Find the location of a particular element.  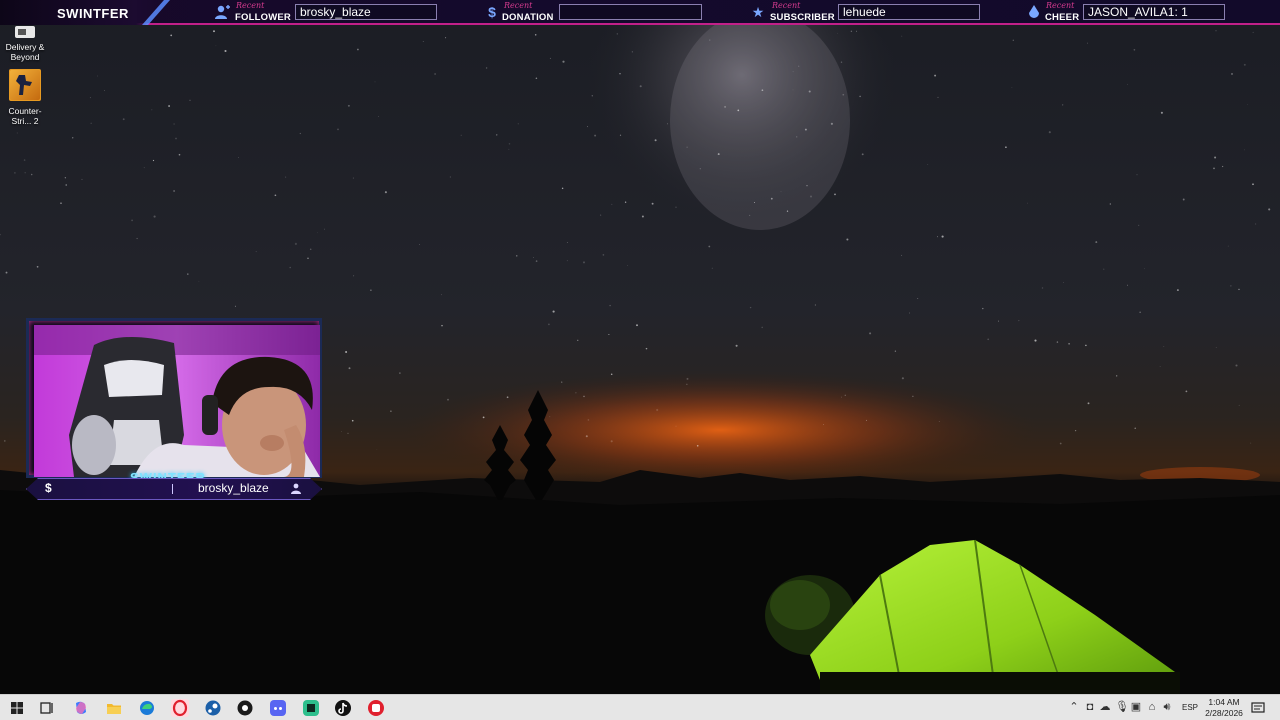

cloud-icon: ☁ is located at coordinates (1105, 707).